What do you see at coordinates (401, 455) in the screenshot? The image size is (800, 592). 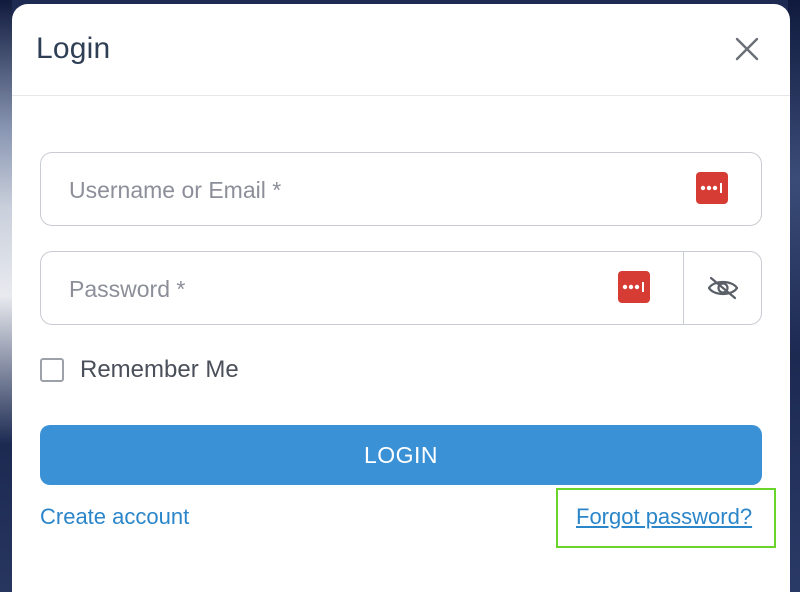 I see `login-button: LOGIN` at bounding box center [401, 455].